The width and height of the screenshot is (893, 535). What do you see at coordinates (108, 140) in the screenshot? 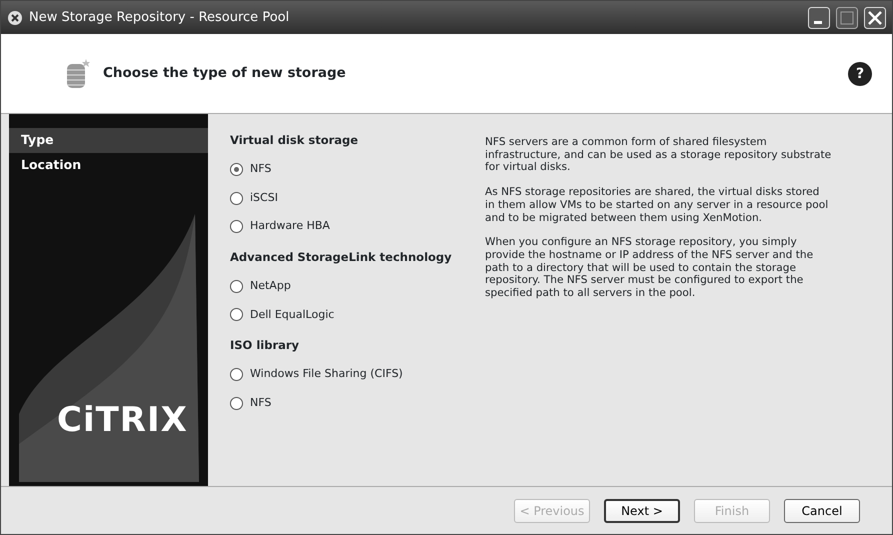
I see `sidebar-item: Type` at bounding box center [108, 140].